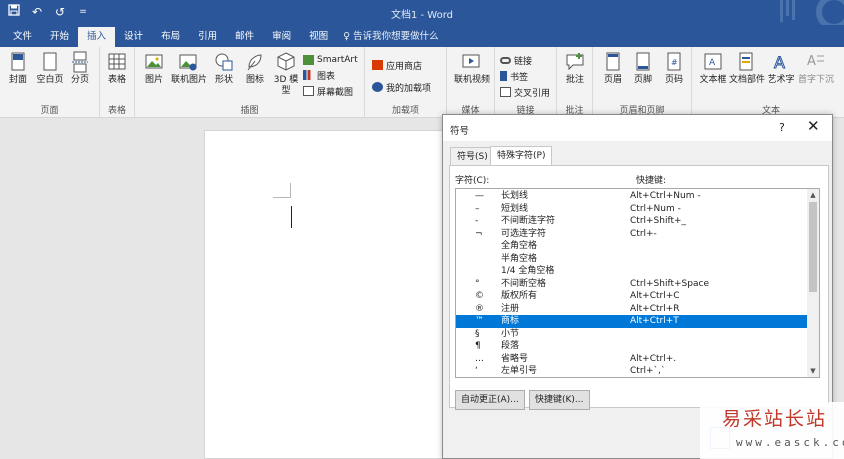  Describe the element at coordinates (631, 246) in the screenshot. I see `list-item: 全角空格` at that location.